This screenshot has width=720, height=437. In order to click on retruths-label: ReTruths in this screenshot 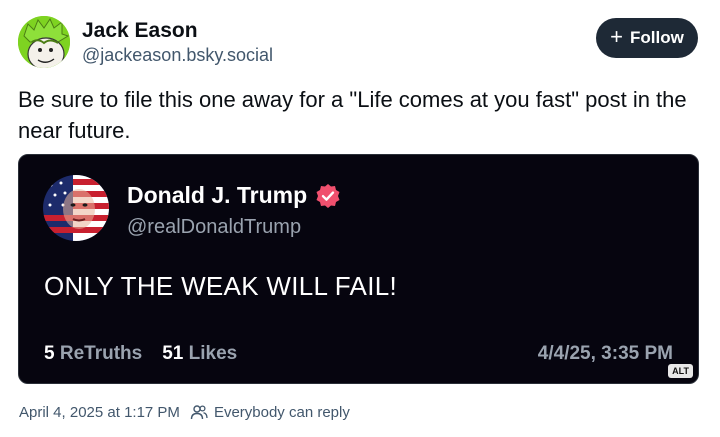, I will do `click(101, 353)`.